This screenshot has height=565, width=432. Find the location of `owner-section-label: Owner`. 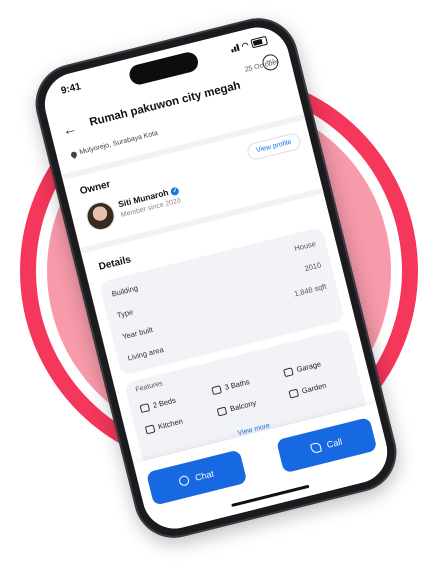

owner-section-label: Owner is located at coordinates (95, 188).